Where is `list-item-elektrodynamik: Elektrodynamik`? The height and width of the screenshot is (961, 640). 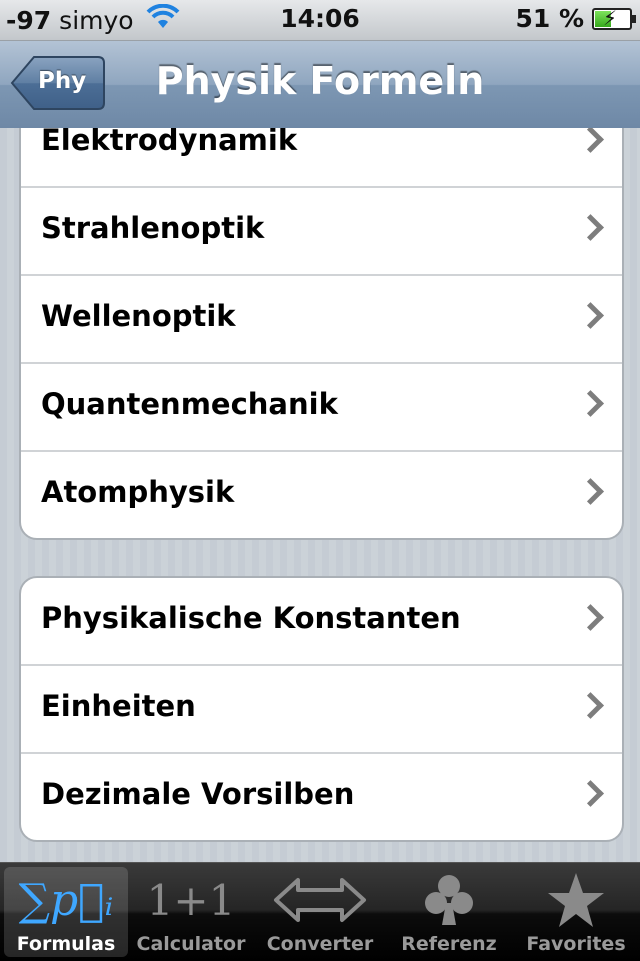 list-item-elektrodynamik: Elektrodynamik is located at coordinates (321, 158).